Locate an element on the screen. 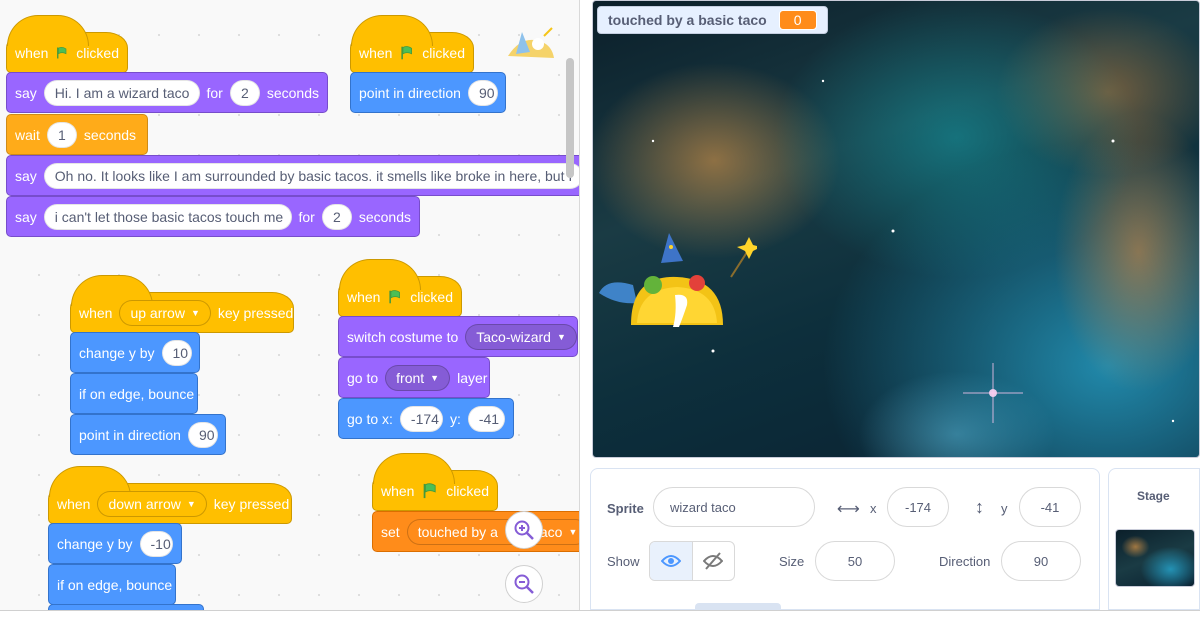 The image size is (1200, 622). vertical-scrollbar is located at coordinates (570, 118).